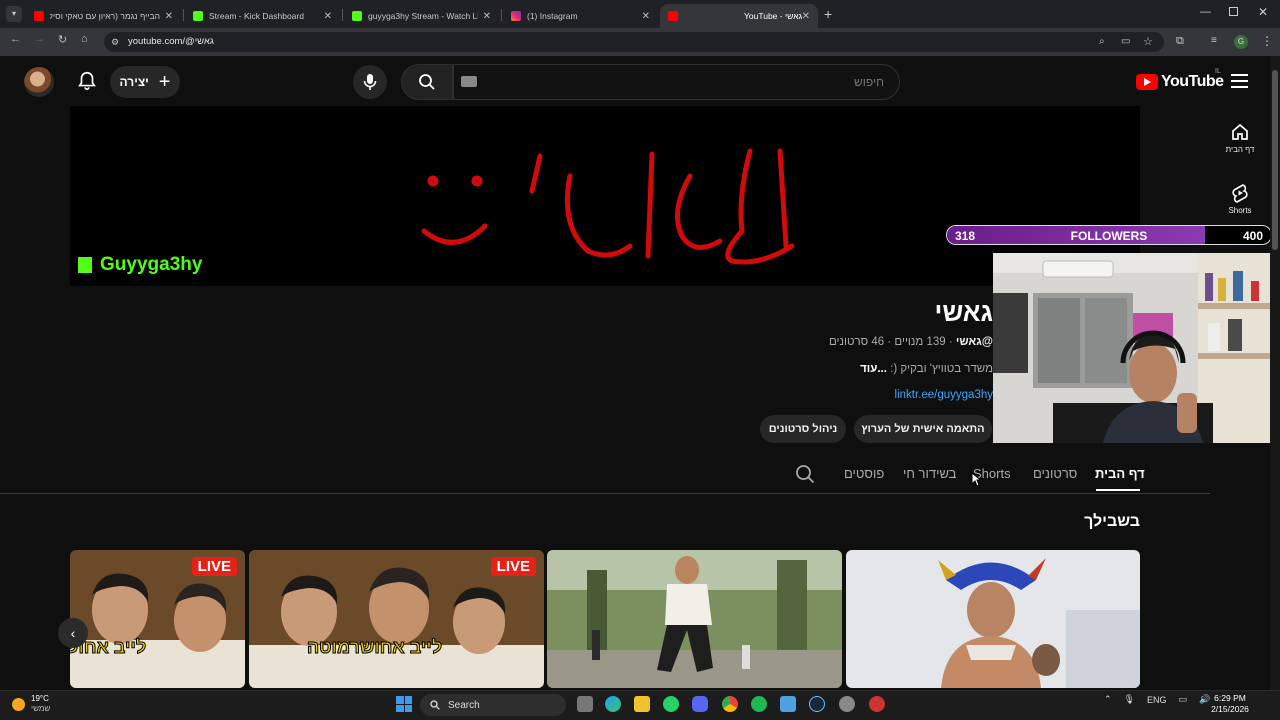 Image resolution: width=1280 pixels, height=720 pixels. What do you see at coordinates (929, 473) in the screenshot?
I see `tab-live: בשידור חי` at bounding box center [929, 473].